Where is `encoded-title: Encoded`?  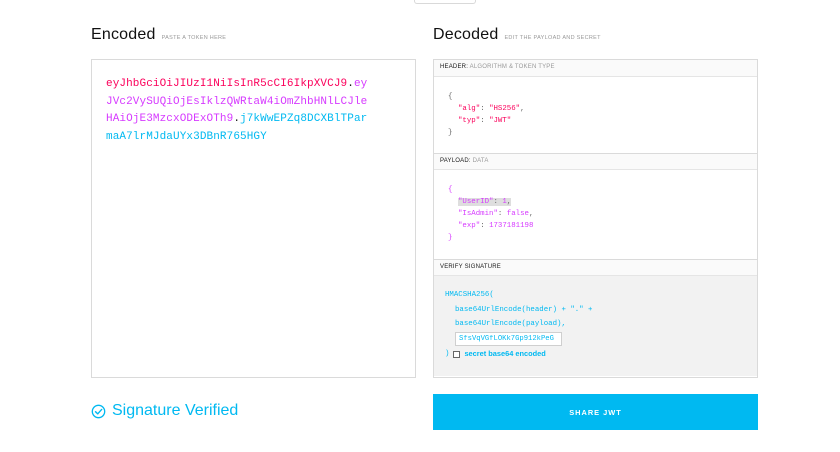
encoded-title: Encoded is located at coordinates (123, 34).